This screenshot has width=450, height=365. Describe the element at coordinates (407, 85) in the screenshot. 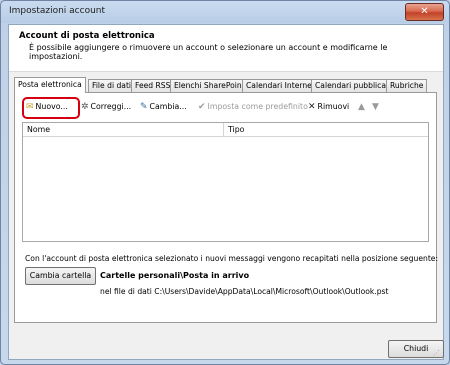

I see `tab-rubriche: Rubriche` at that location.